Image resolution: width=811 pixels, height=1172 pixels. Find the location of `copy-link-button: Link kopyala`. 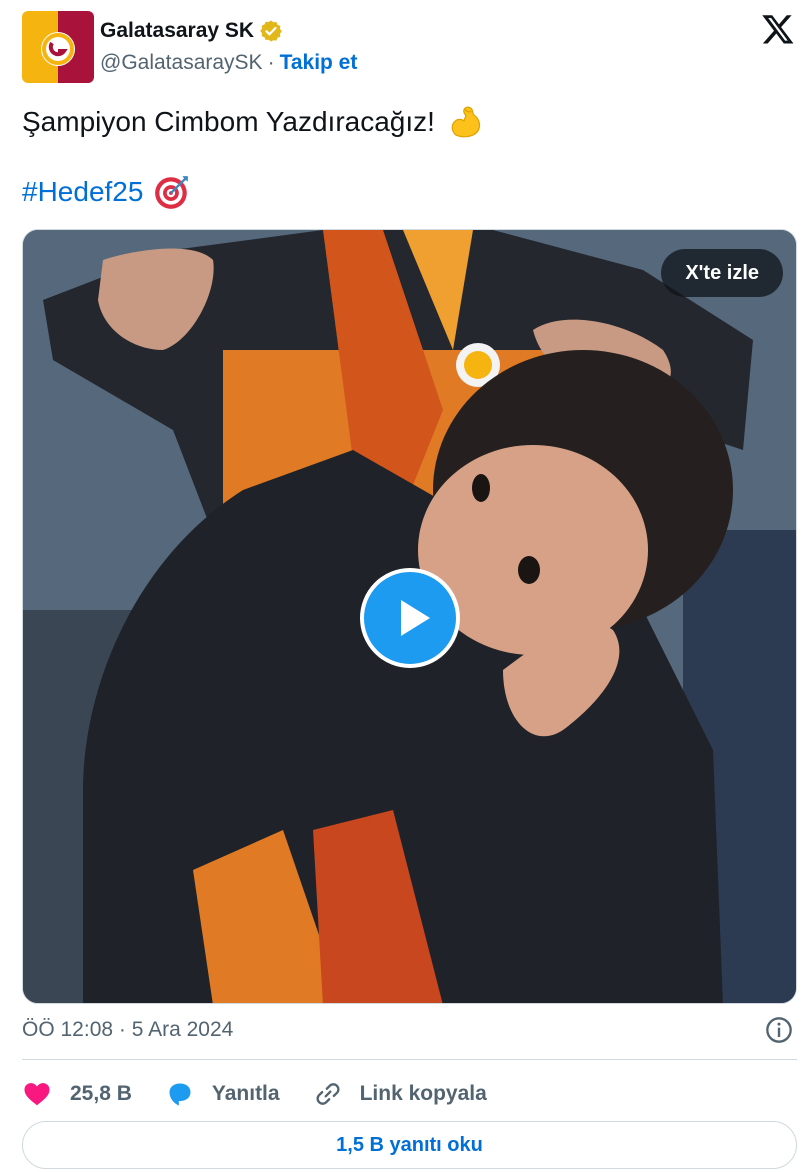

copy-link-button: Link kopyala is located at coordinates (400, 1094).